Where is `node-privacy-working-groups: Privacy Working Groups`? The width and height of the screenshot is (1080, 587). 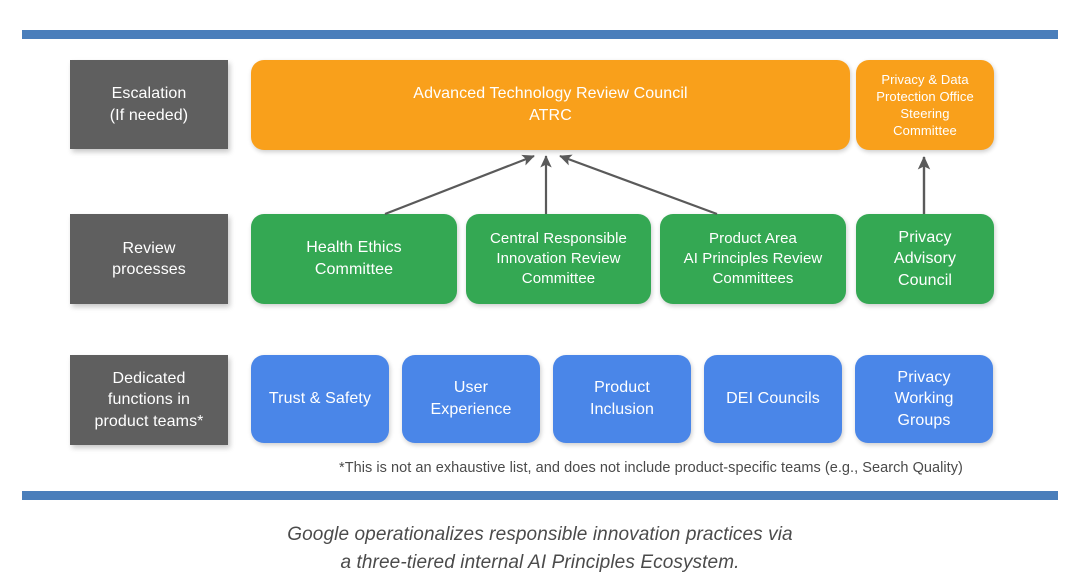
node-privacy-working-groups: Privacy Working Groups is located at coordinates (924, 399).